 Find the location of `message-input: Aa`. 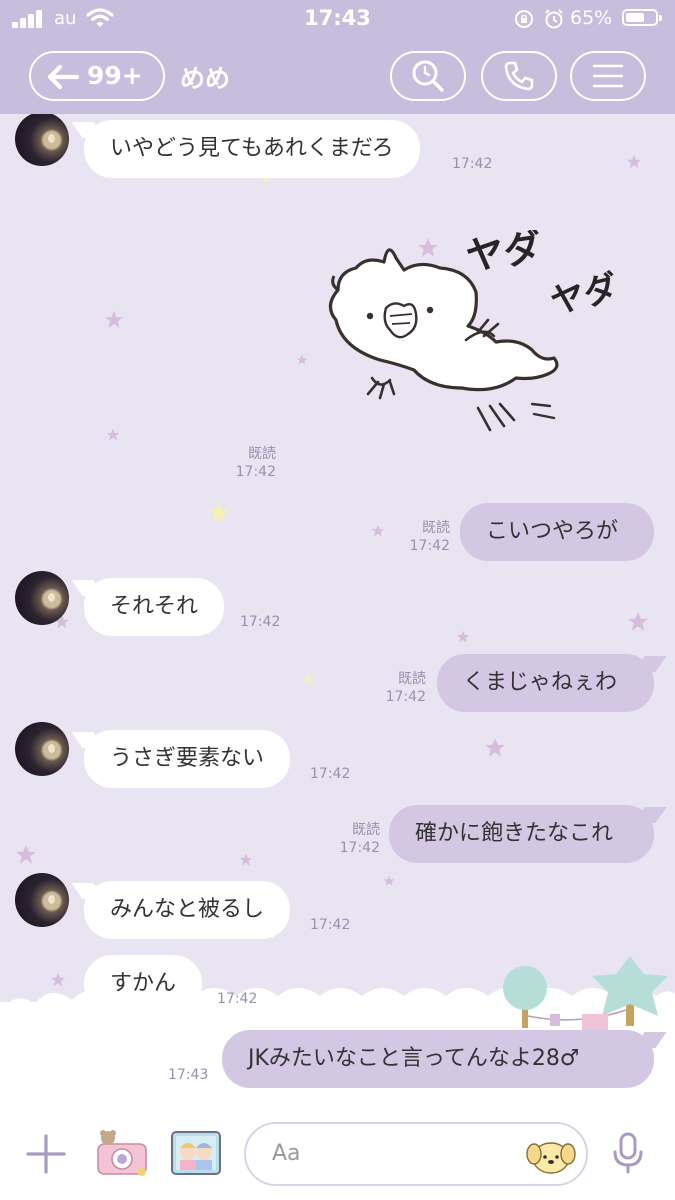

message-input: Aa is located at coordinates (416, 1154).